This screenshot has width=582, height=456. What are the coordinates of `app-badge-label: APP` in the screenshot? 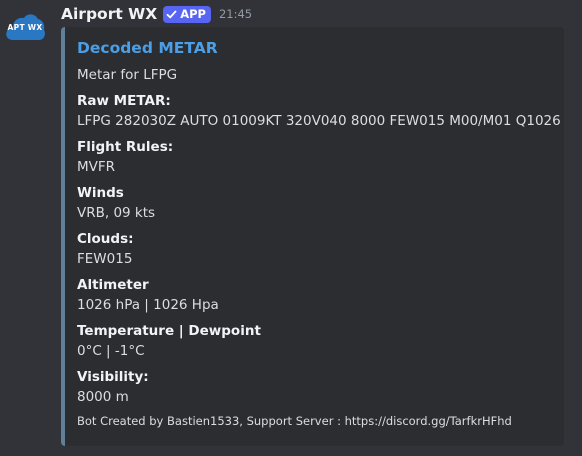 It's located at (193, 14).